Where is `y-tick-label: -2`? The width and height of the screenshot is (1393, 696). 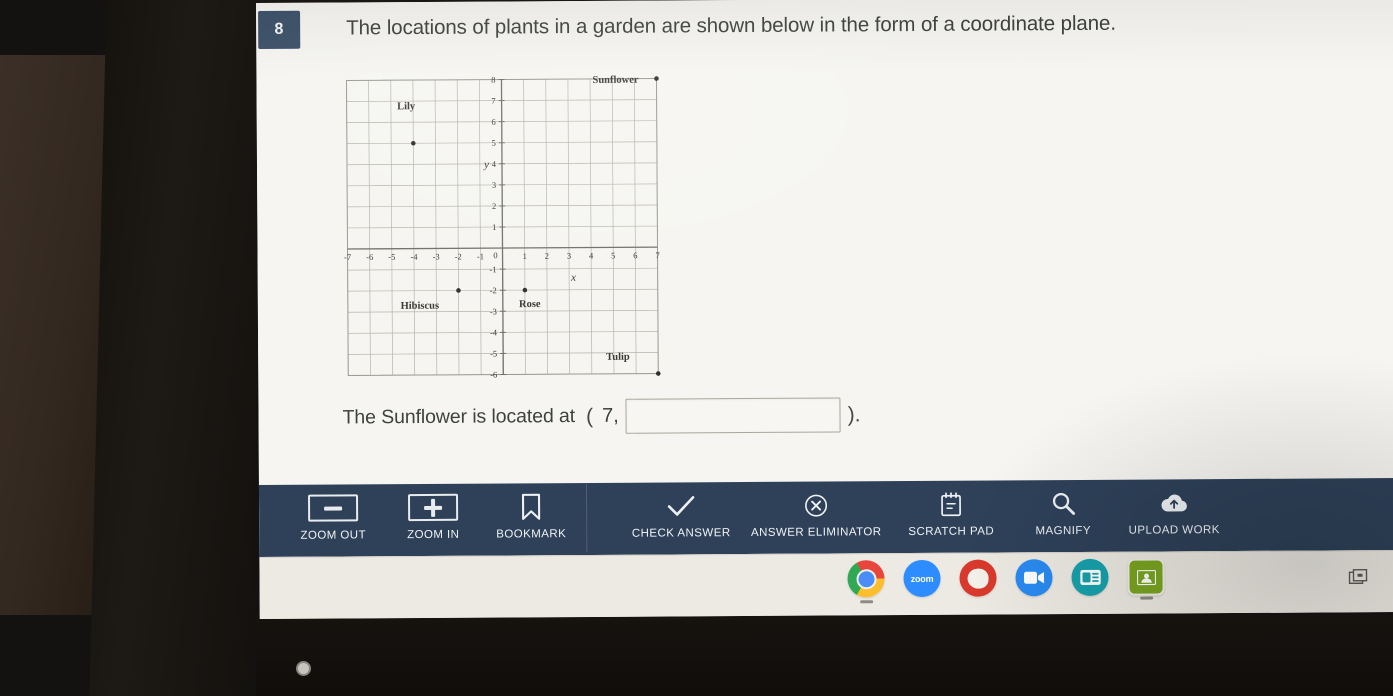 y-tick-label: -2 is located at coordinates (493, 290).